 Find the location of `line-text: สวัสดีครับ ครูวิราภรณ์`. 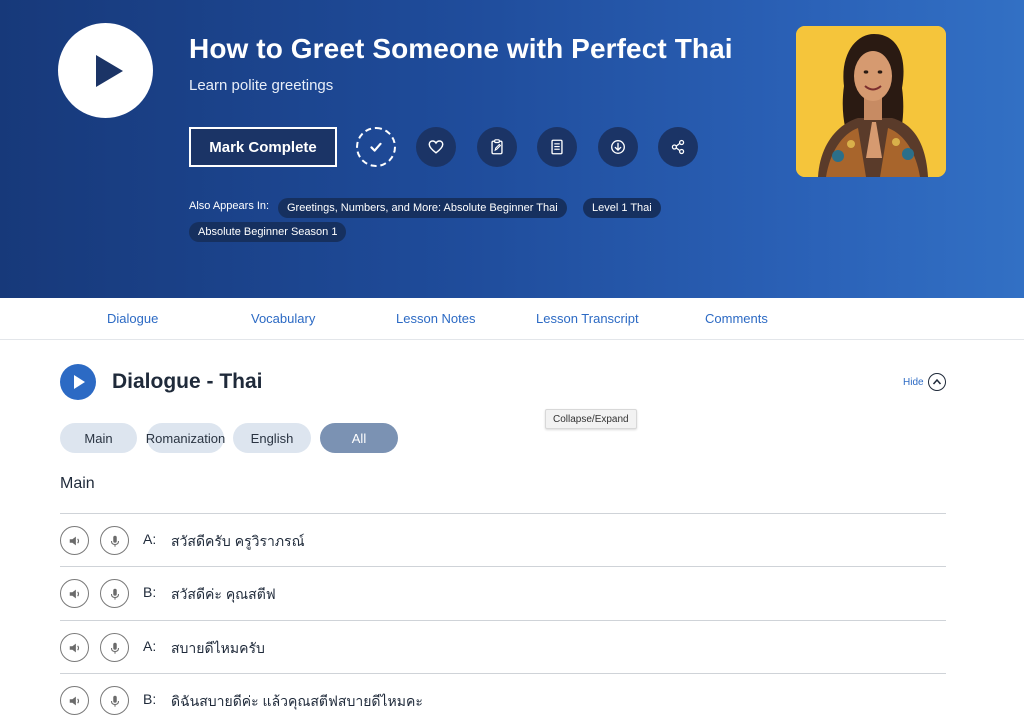

line-text: สวัสดีครับ ครูวิราภรณ์ is located at coordinates (238, 541).